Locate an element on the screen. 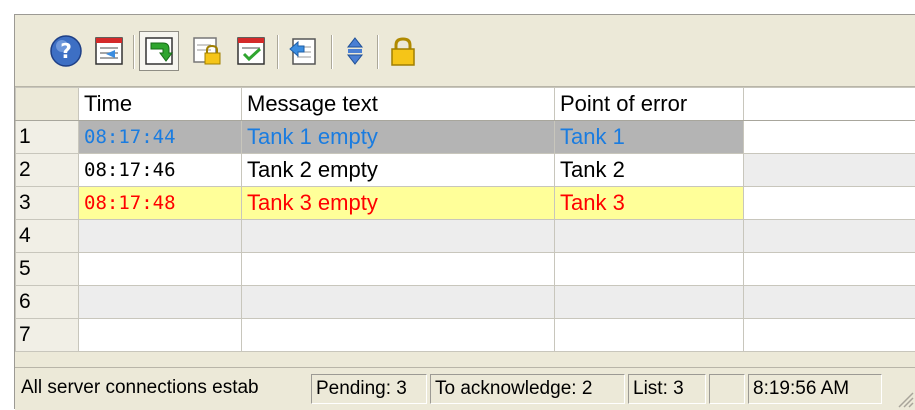  column-header-time: Time is located at coordinates (160, 104).